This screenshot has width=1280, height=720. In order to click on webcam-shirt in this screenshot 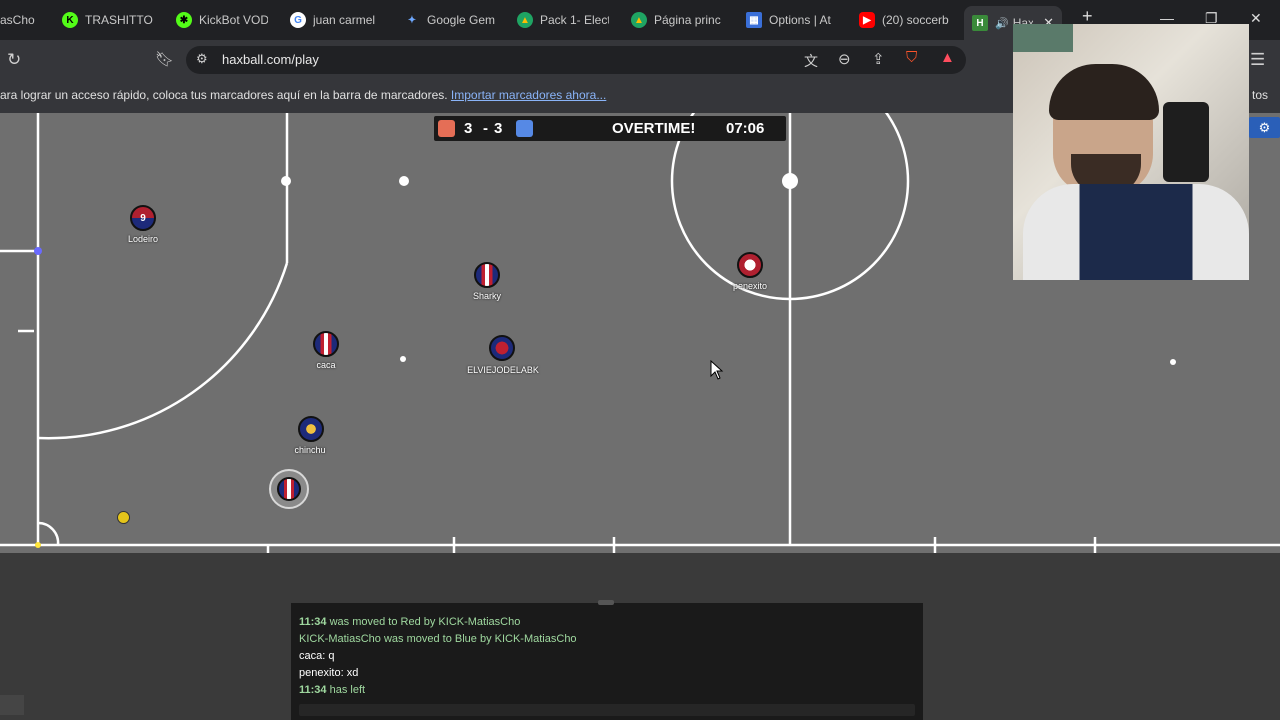, I will do `click(1136, 232)`.